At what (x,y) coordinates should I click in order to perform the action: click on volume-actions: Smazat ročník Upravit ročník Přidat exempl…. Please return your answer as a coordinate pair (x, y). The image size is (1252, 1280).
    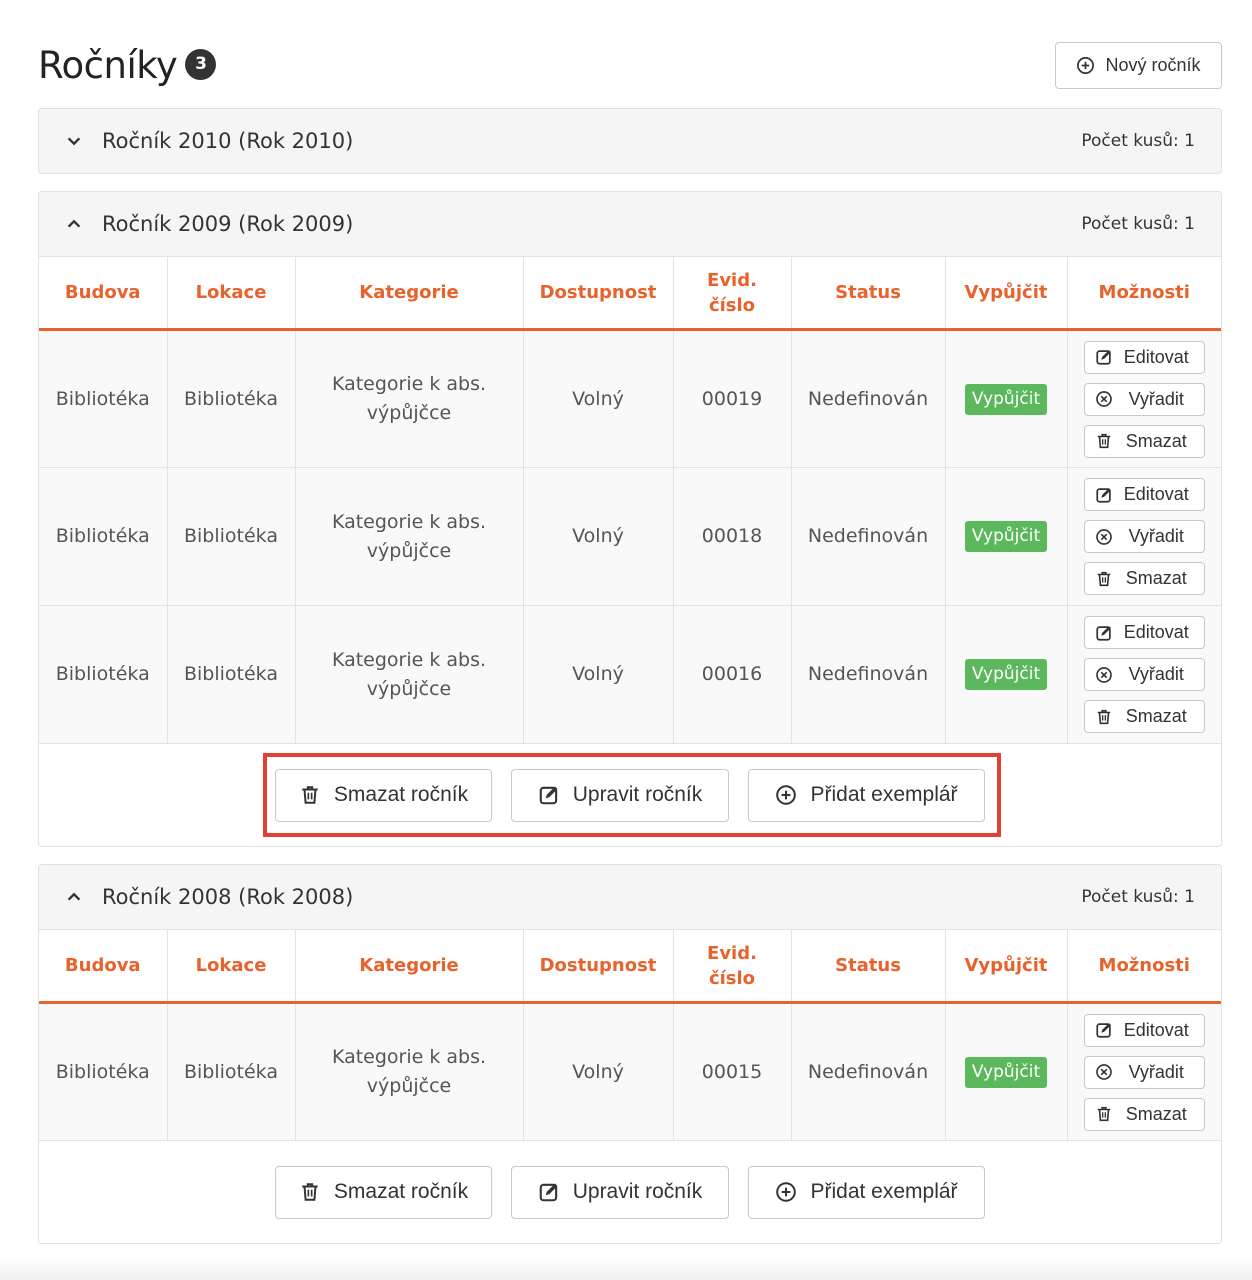
    Looking at the image, I should click on (630, 1192).